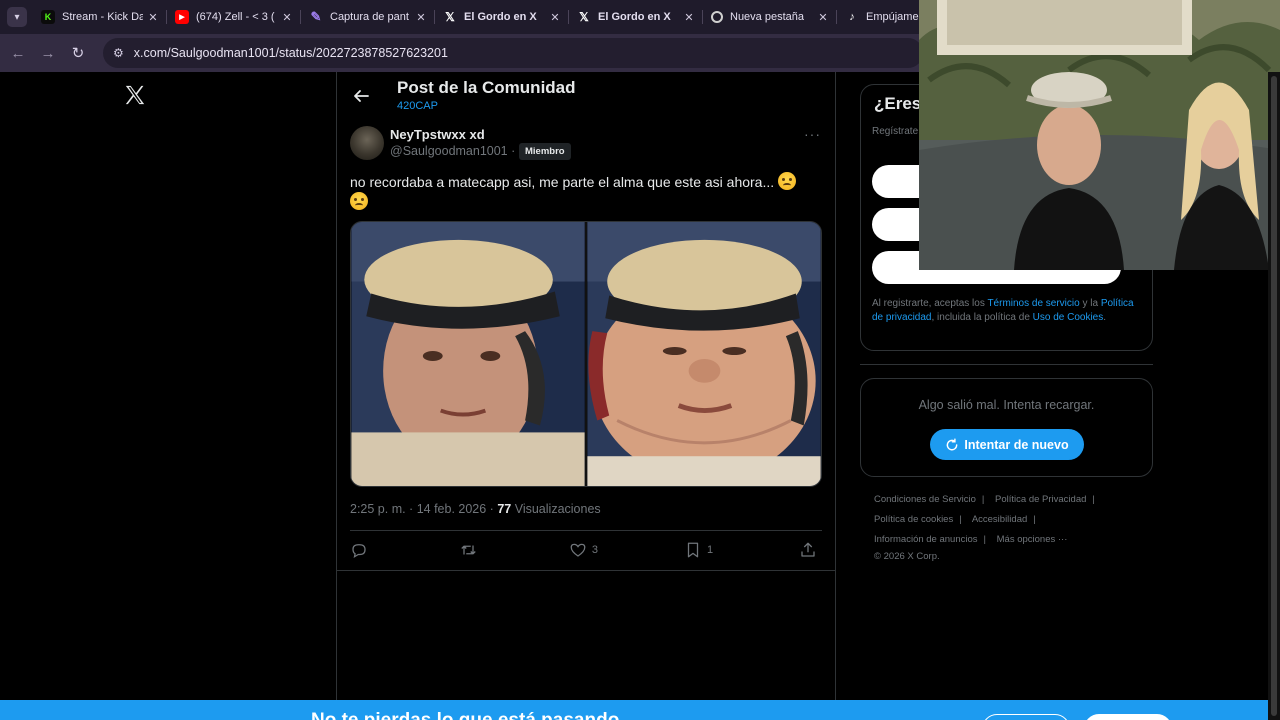 The image size is (1280, 720). I want to click on youtube-icon: ▶, so click(182, 17).